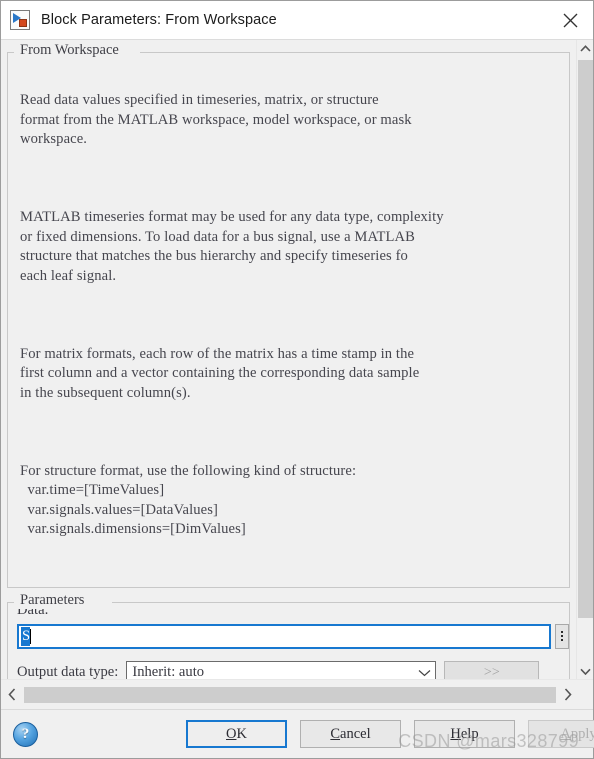 Image resolution: width=594 pixels, height=759 pixels. I want to click on data-input: S, so click(284, 636).